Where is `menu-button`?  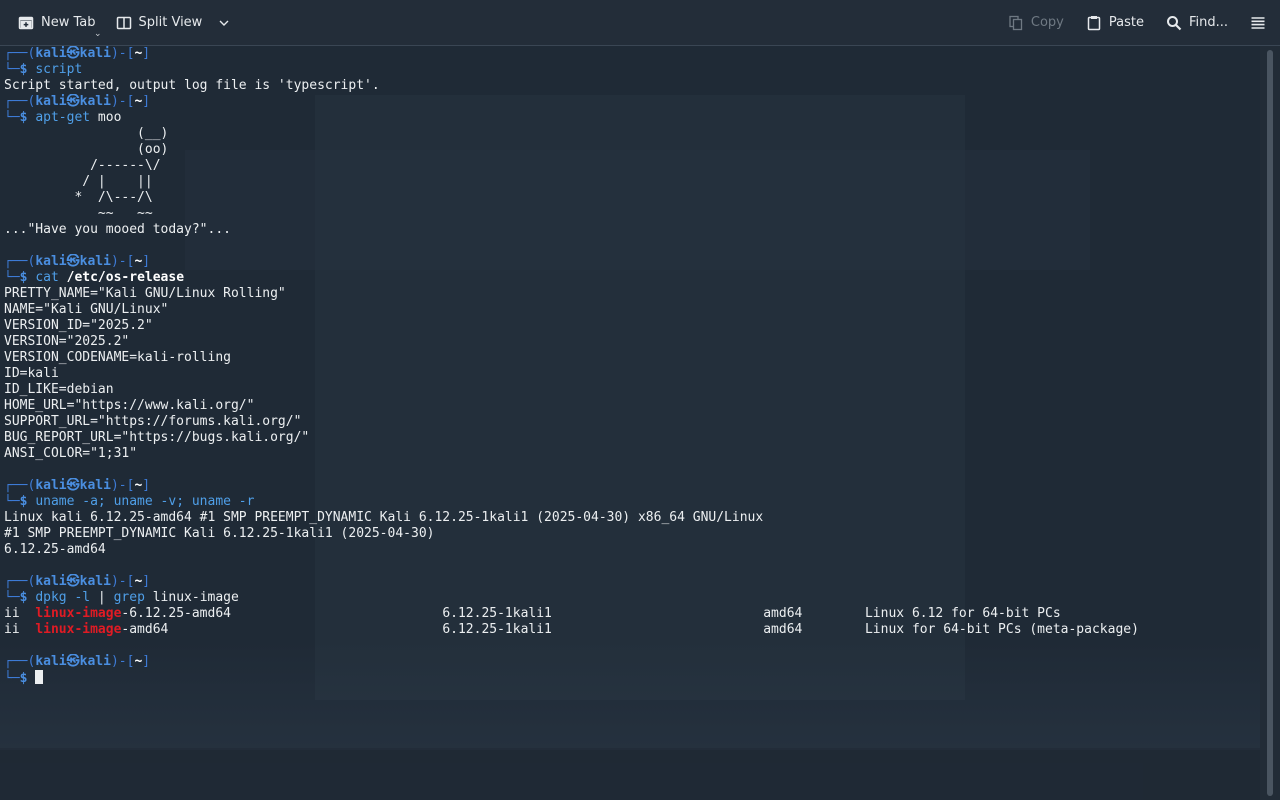 menu-button is located at coordinates (1258, 23).